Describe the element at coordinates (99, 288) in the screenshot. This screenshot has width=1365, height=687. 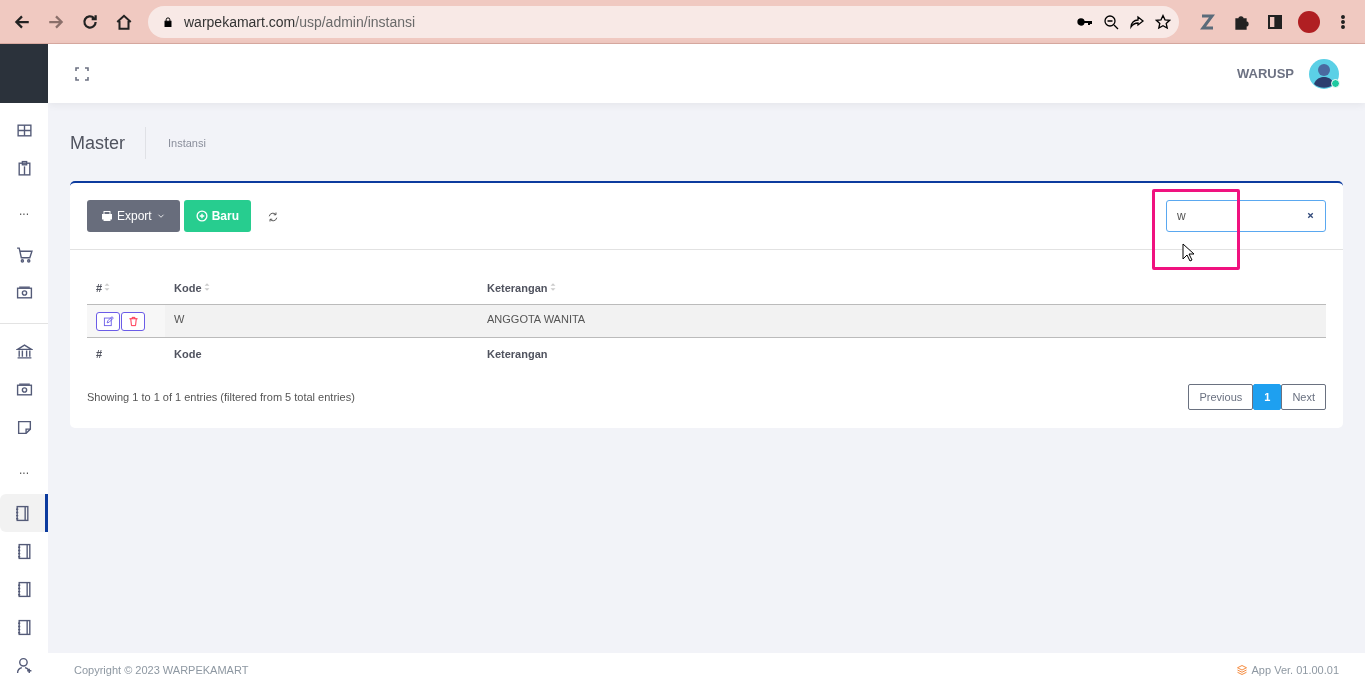
I see `column-header: #` at that location.